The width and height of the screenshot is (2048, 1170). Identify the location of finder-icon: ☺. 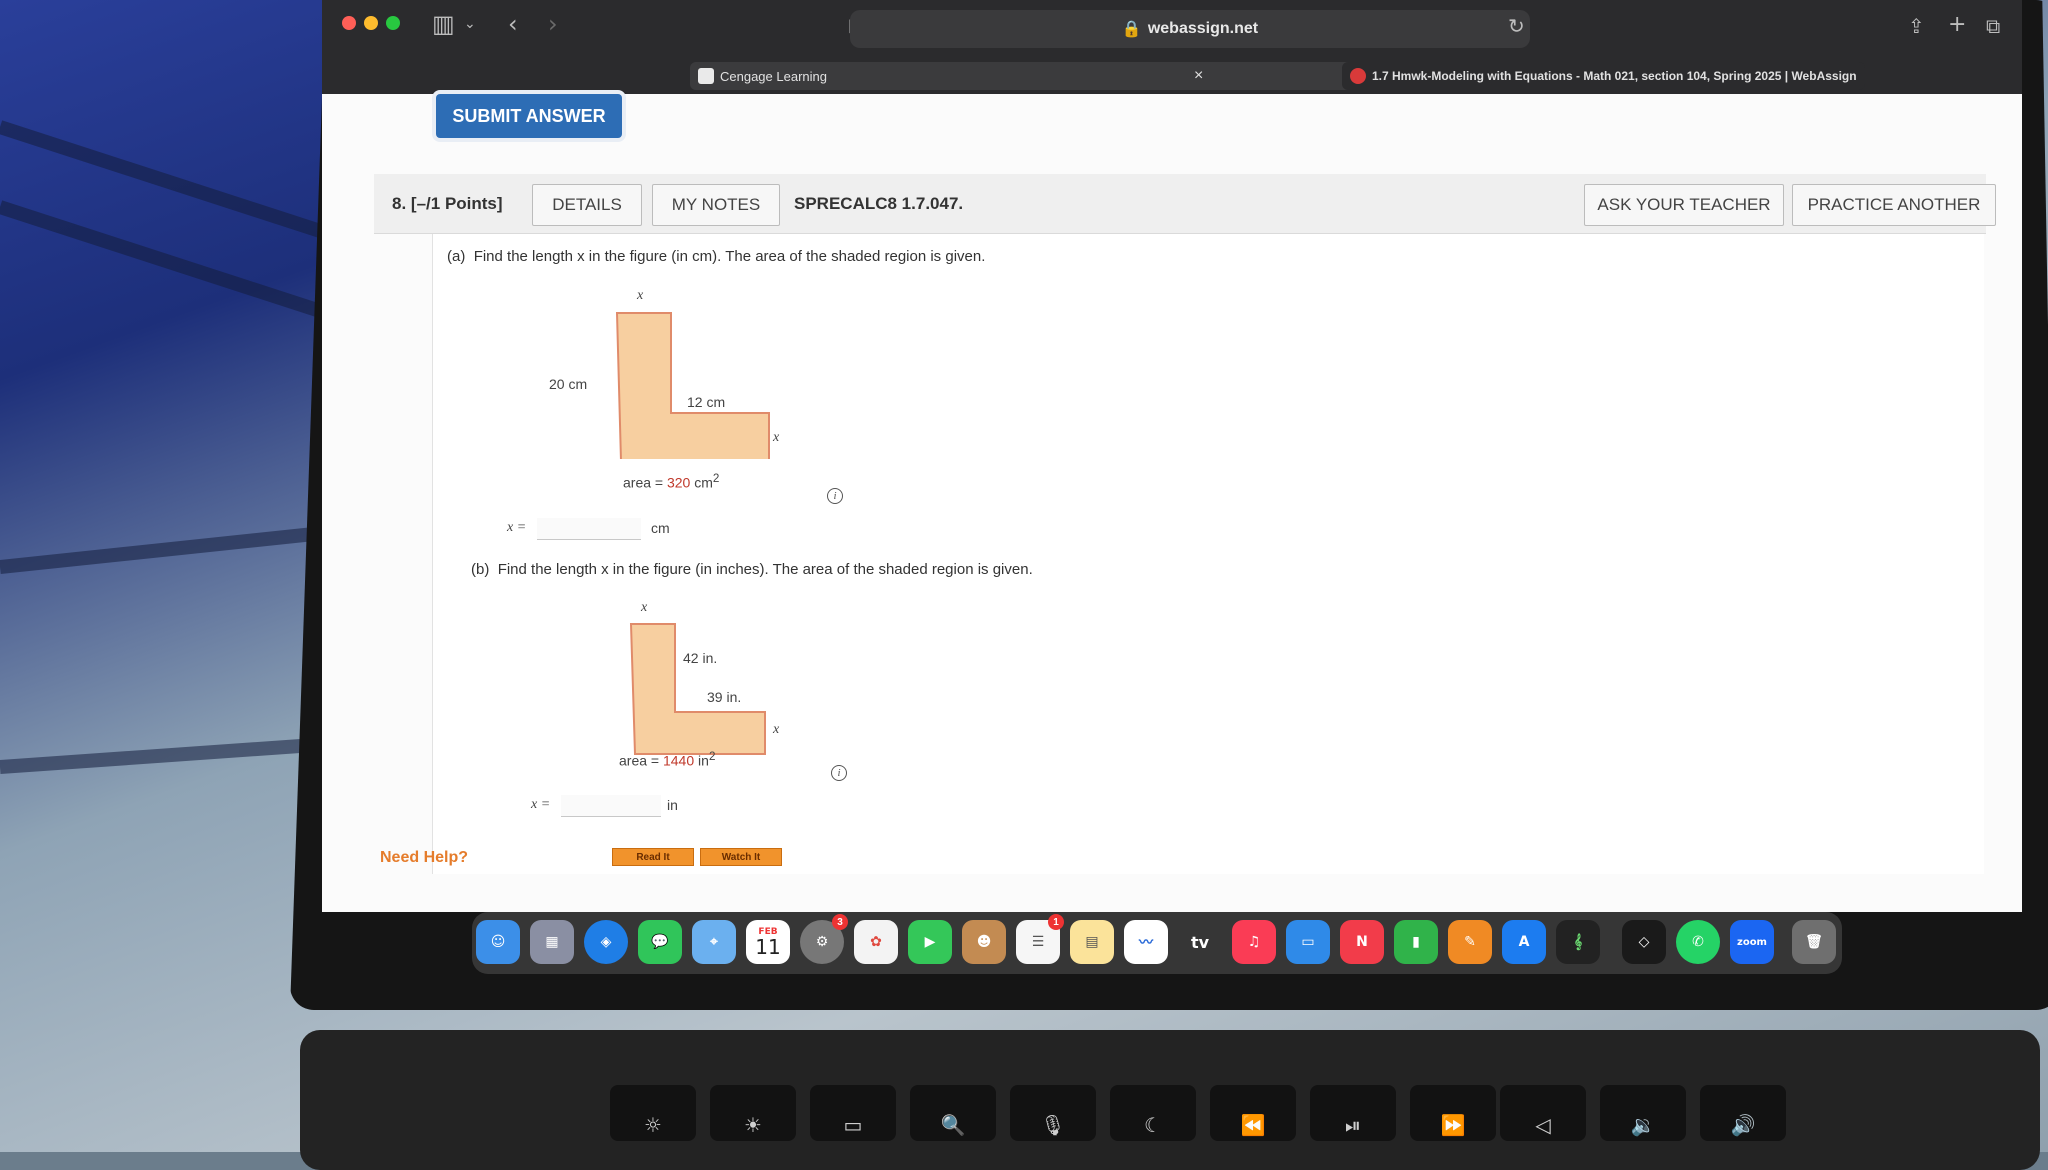
(498, 942).